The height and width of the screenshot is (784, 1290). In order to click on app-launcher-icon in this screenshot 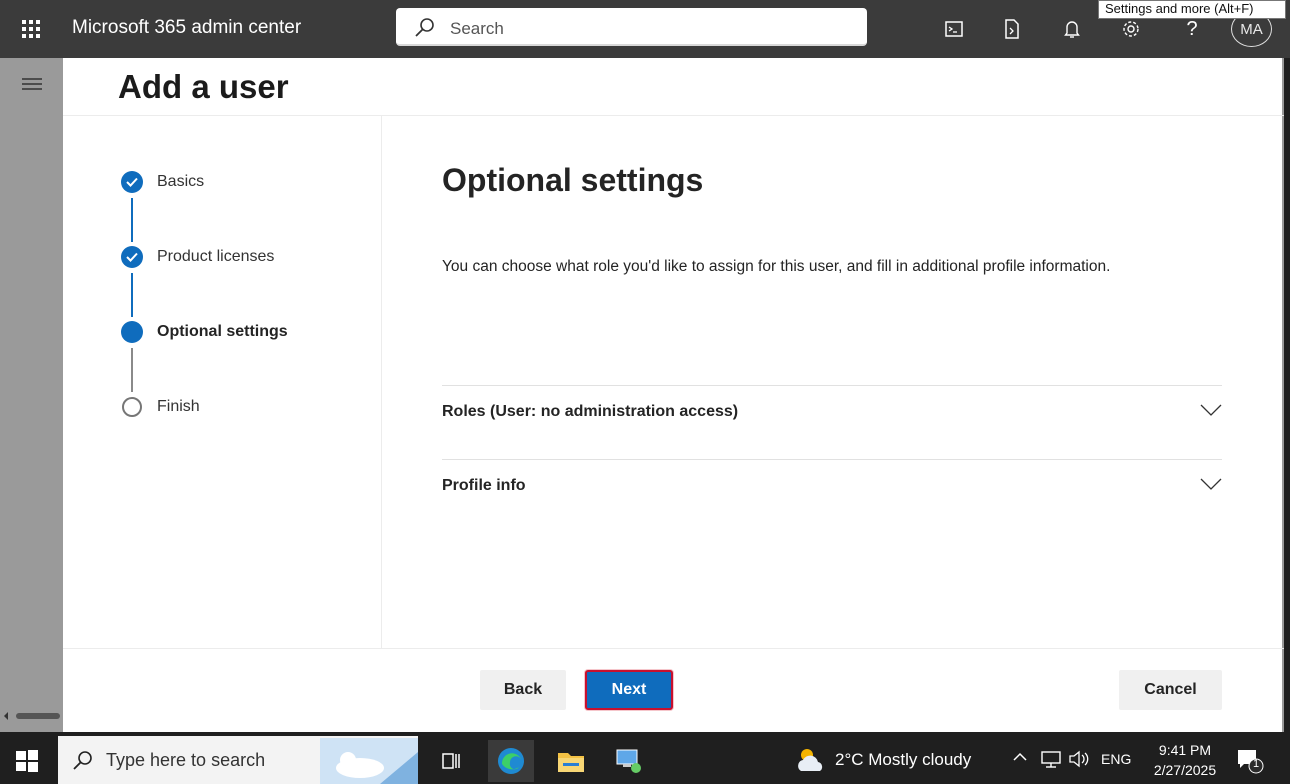, I will do `click(31, 29)`.